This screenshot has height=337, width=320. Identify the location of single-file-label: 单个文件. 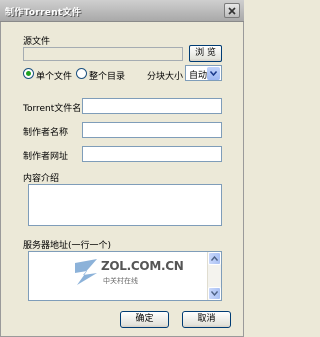
(54, 77).